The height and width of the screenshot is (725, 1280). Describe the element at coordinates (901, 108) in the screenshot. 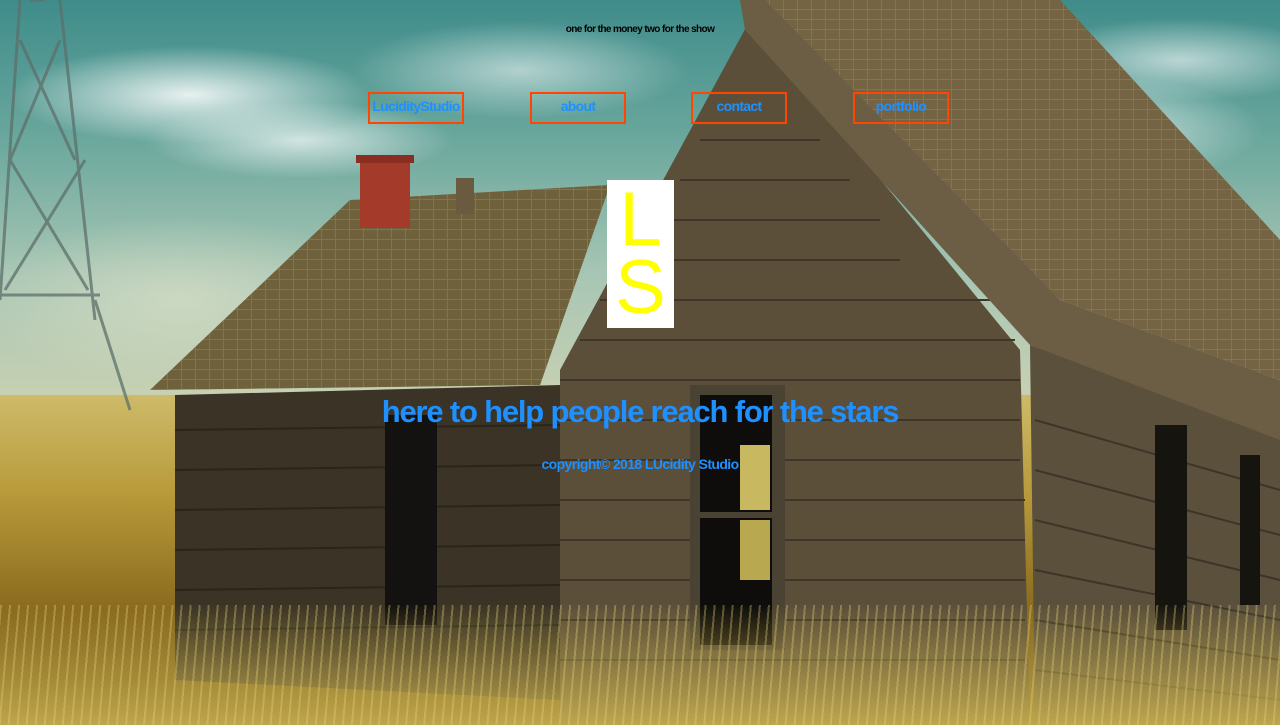

I see `nav-link-portfolio: portfolio` at that location.